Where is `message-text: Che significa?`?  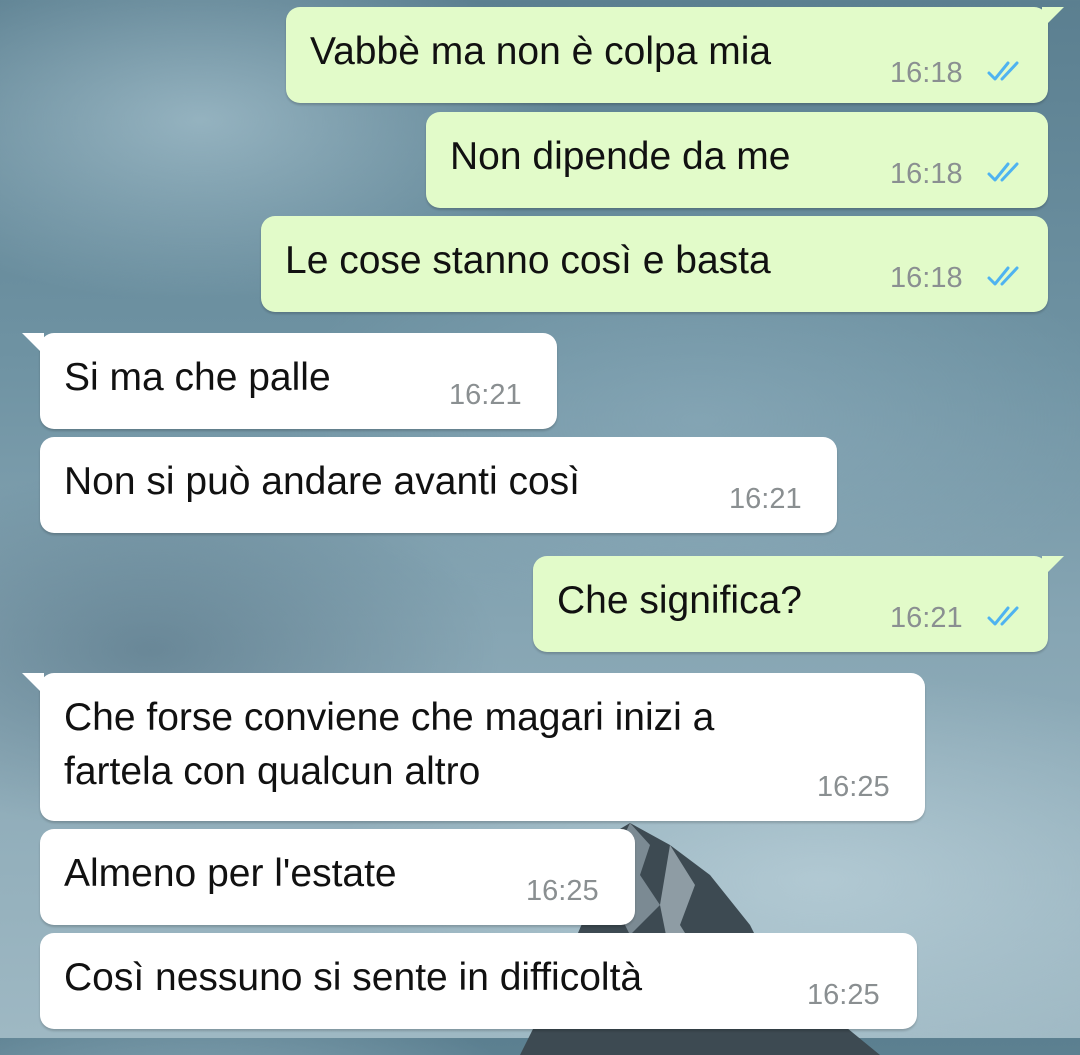
message-text: Che significa? is located at coordinates (679, 600).